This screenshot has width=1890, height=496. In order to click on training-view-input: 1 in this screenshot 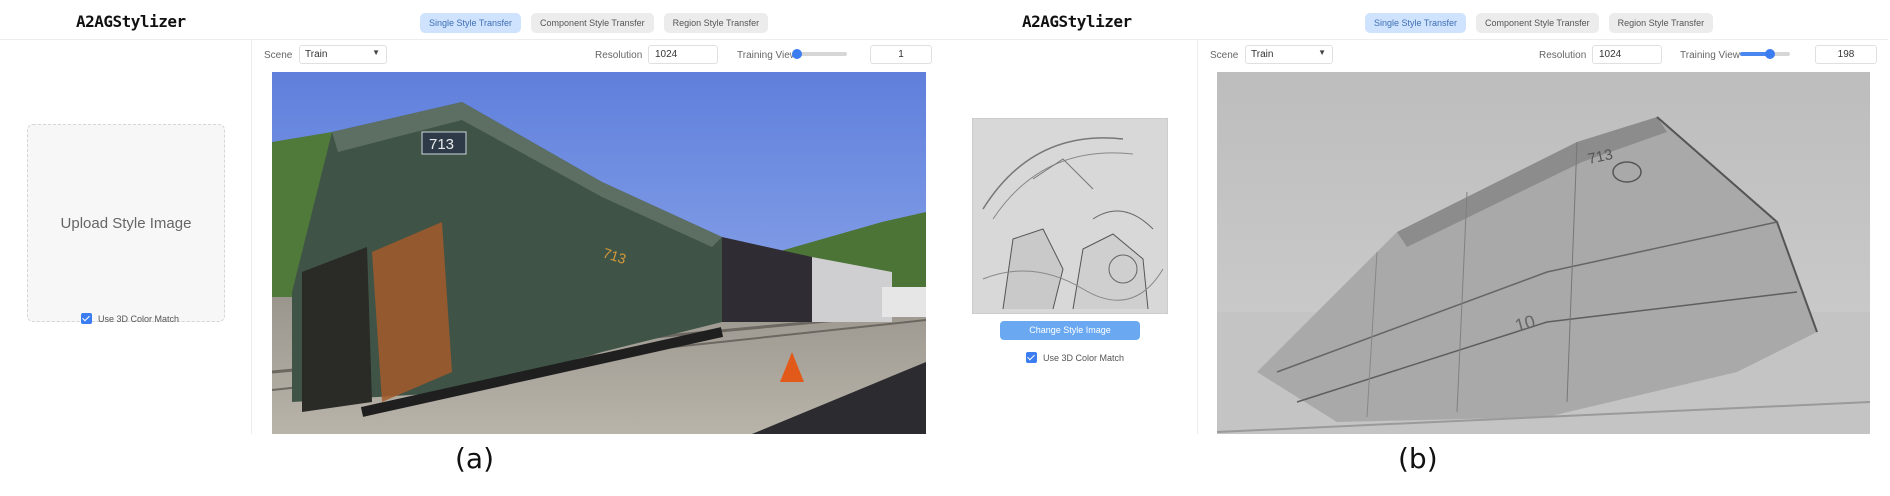, I will do `click(901, 54)`.